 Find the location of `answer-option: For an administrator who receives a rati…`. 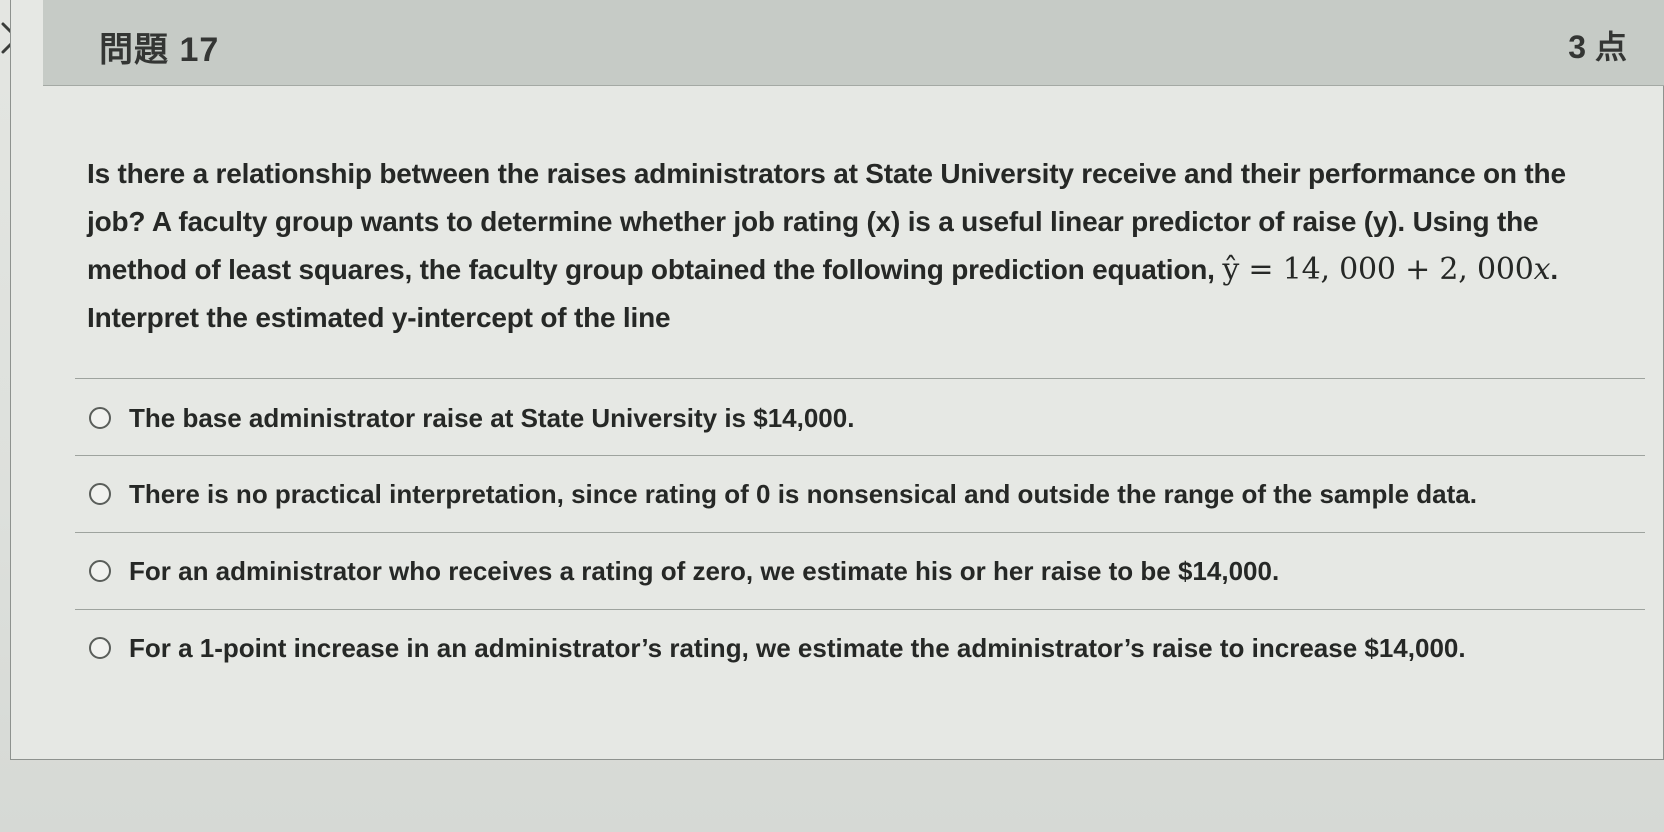

answer-option: For an administrator who receives a rati… is located at coordinates (859, 571).